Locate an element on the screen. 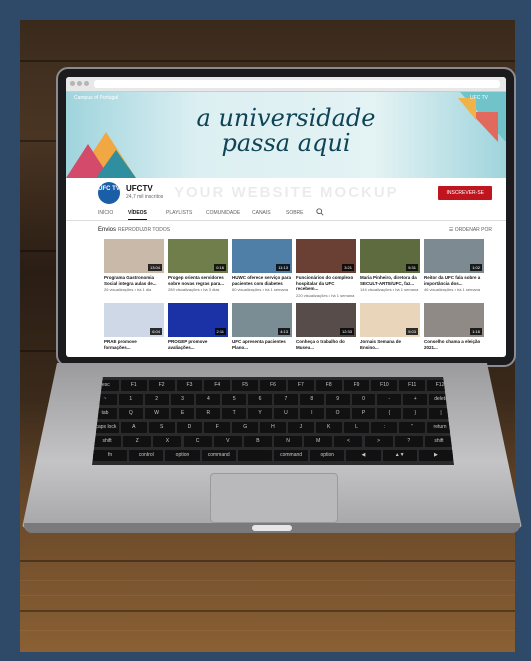 The image size is (531, 661). keyboard-key: 0 is located at coordinates (363, 399).